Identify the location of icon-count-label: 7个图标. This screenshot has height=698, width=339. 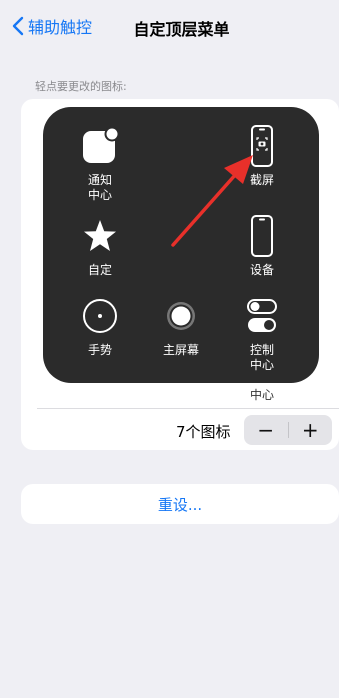
(203, 432).